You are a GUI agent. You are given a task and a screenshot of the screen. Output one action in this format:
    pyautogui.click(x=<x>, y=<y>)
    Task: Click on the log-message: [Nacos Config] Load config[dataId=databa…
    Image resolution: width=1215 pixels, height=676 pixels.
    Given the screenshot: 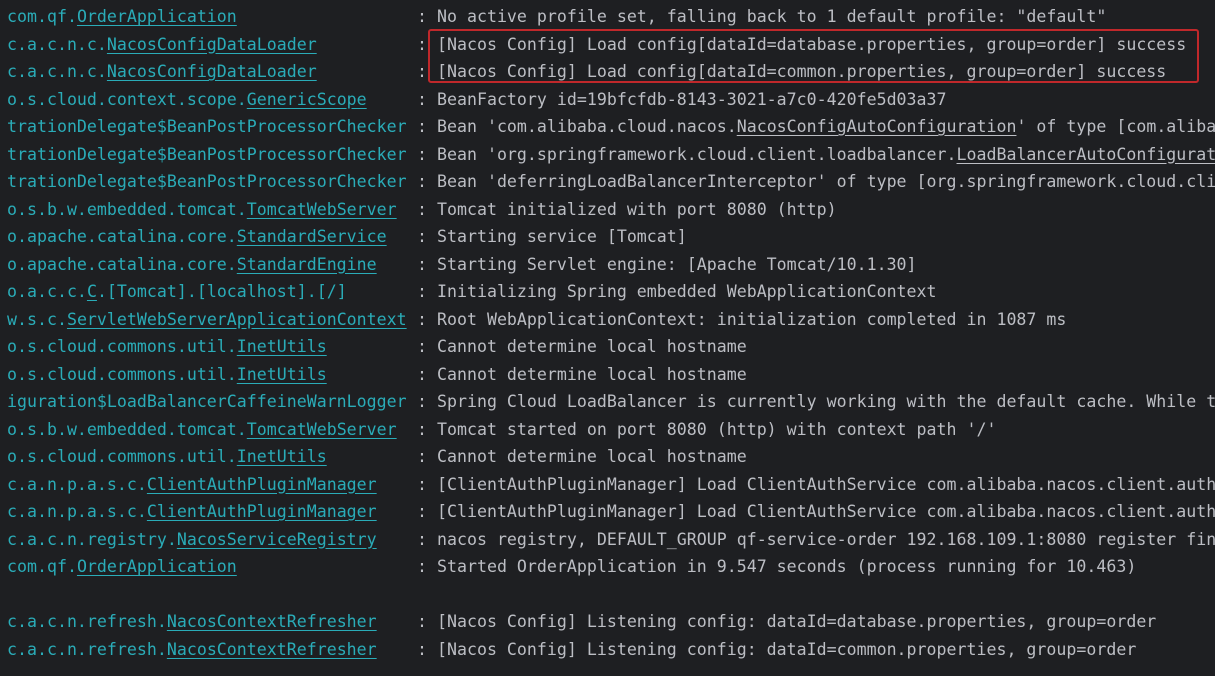 What is the action you would take?
    pyautogui.click(x=811, y=44)
    